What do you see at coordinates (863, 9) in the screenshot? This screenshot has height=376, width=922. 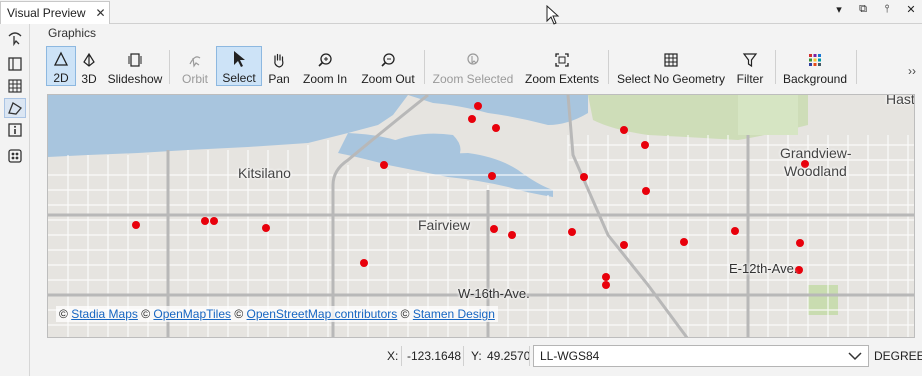 I see `float-window-icon: ⧉` at bounding box center [863, 9].